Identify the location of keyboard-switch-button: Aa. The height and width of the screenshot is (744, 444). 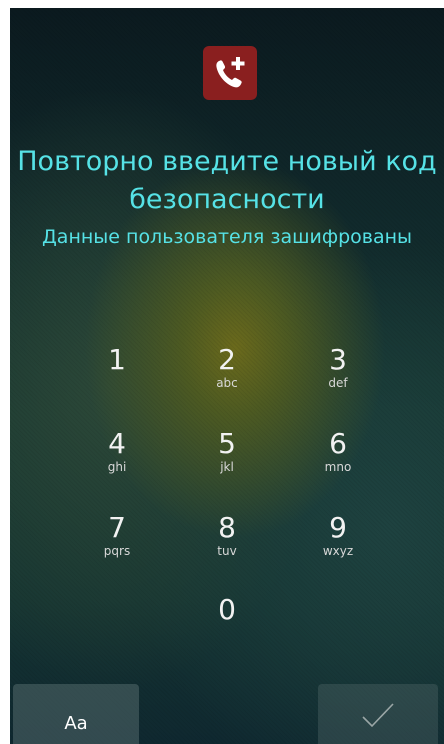
(76, 714).